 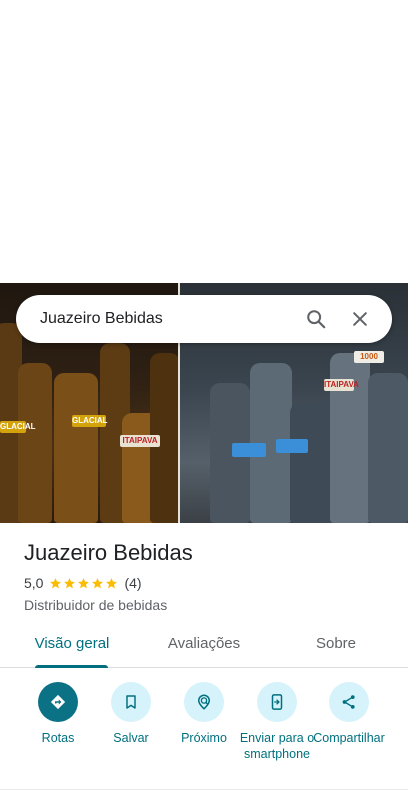 I want to click on tab-about: Sobre, so click(x=336, y=646).